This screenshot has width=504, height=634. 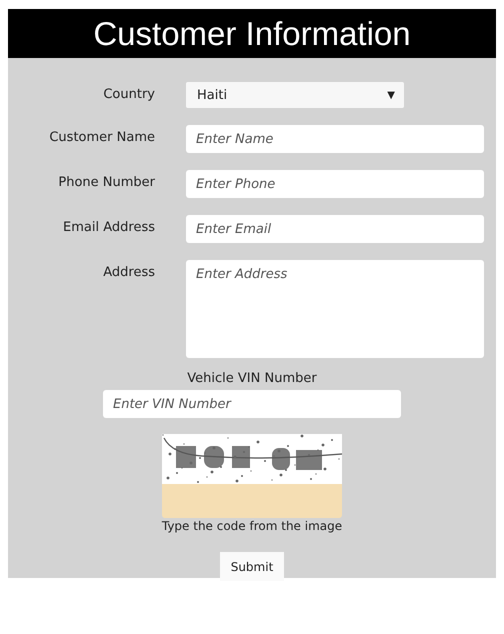 What do you see at coordinates (128, 272) in the screenshot?
I see `field-label: Address` at bounding box center [128, 272].